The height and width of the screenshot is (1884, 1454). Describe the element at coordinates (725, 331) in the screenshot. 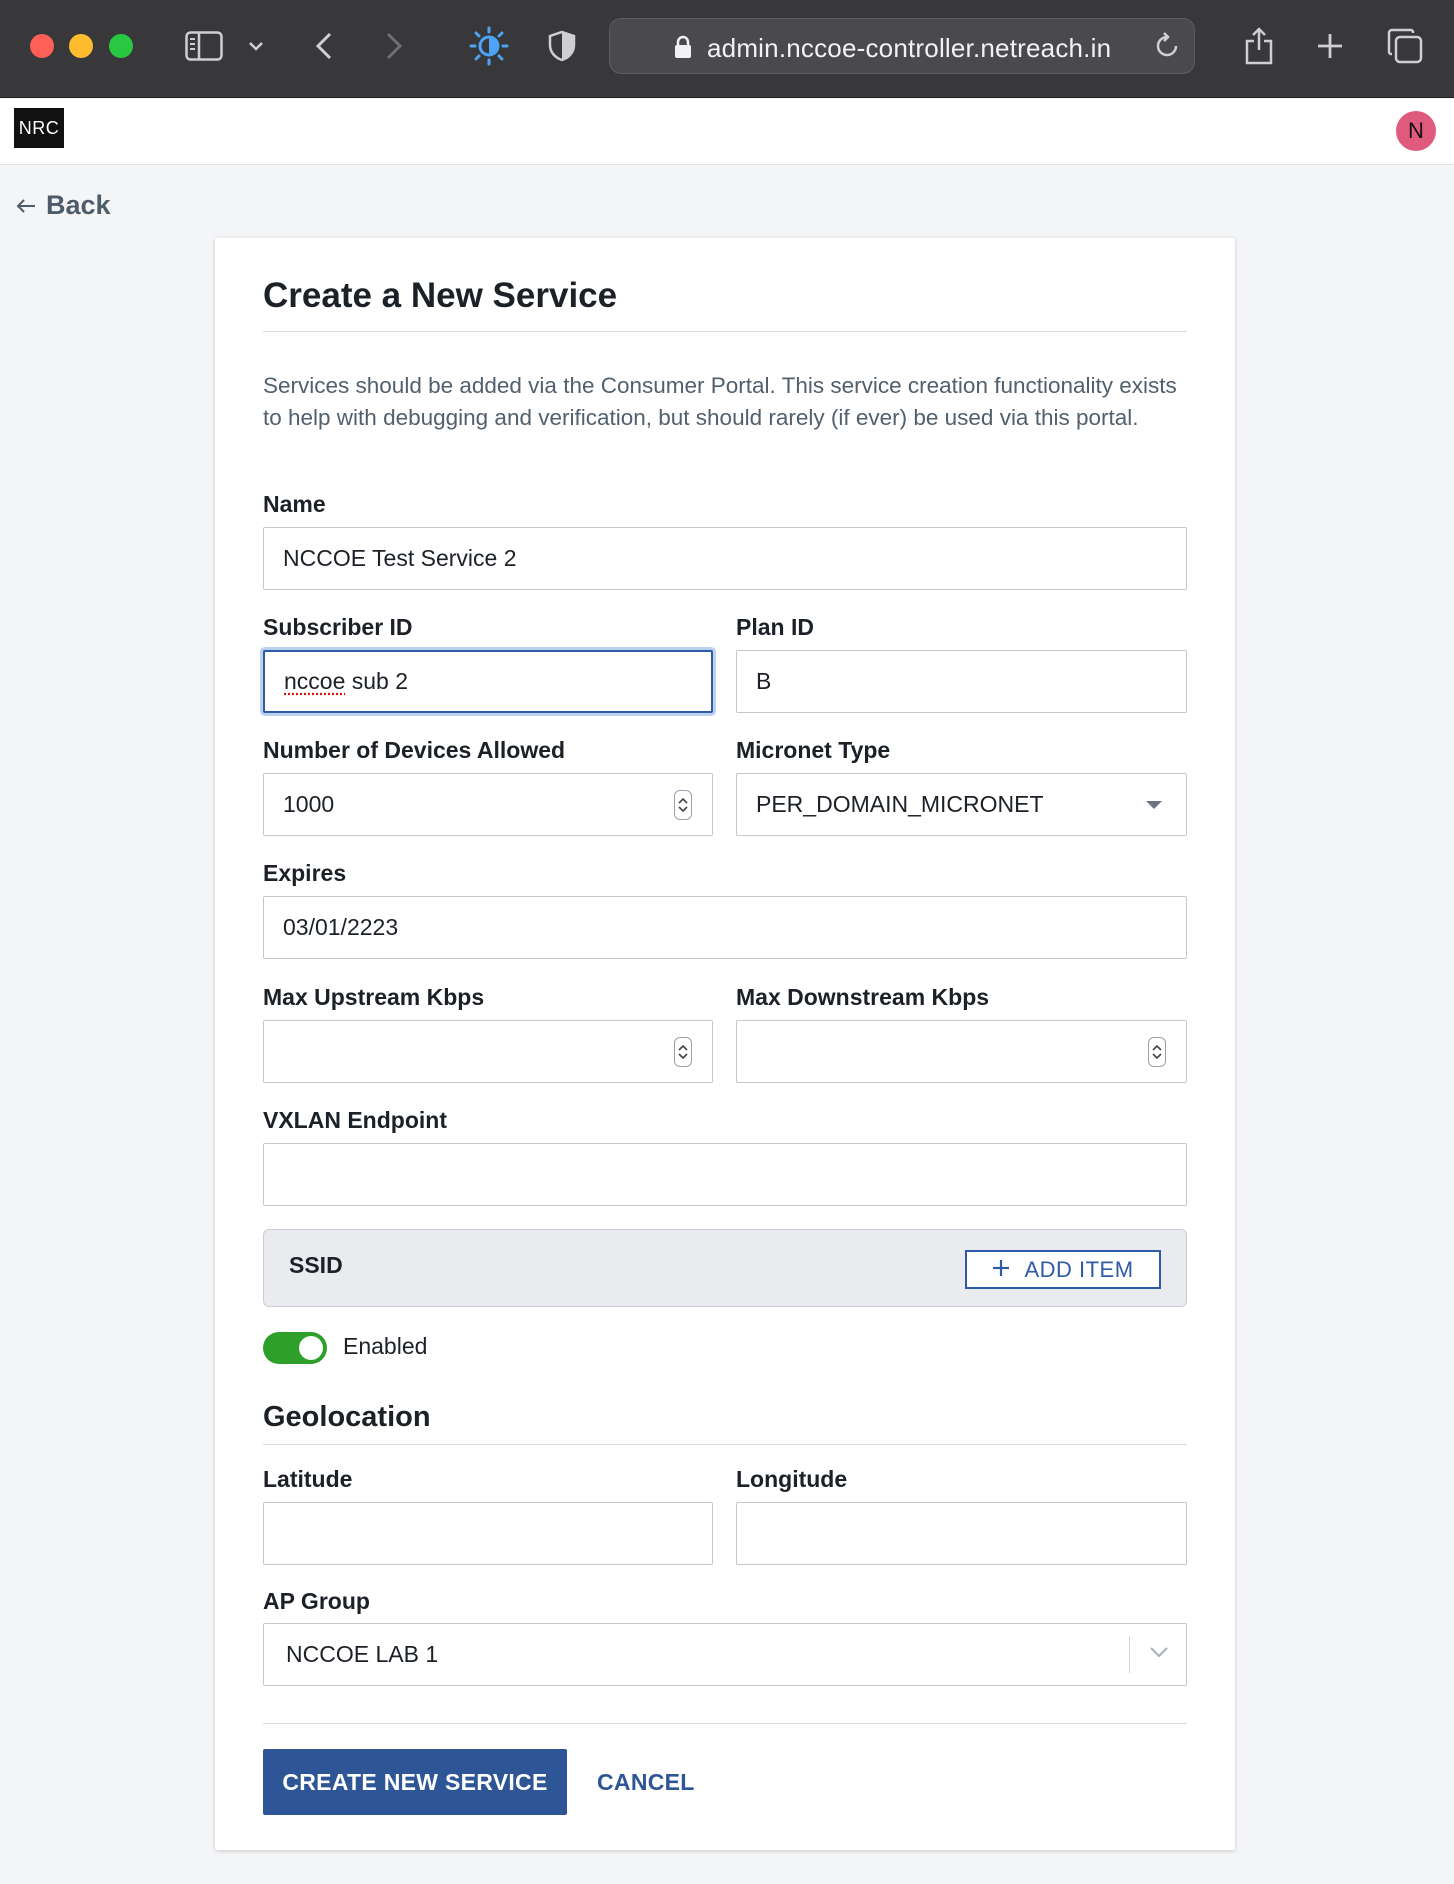

I see `title-divider` at that location.